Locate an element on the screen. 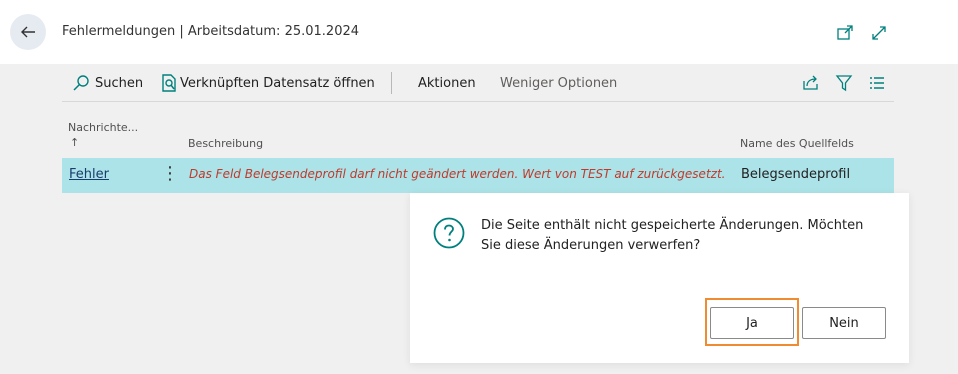  filter-icon is located at coordinates (844, 83).